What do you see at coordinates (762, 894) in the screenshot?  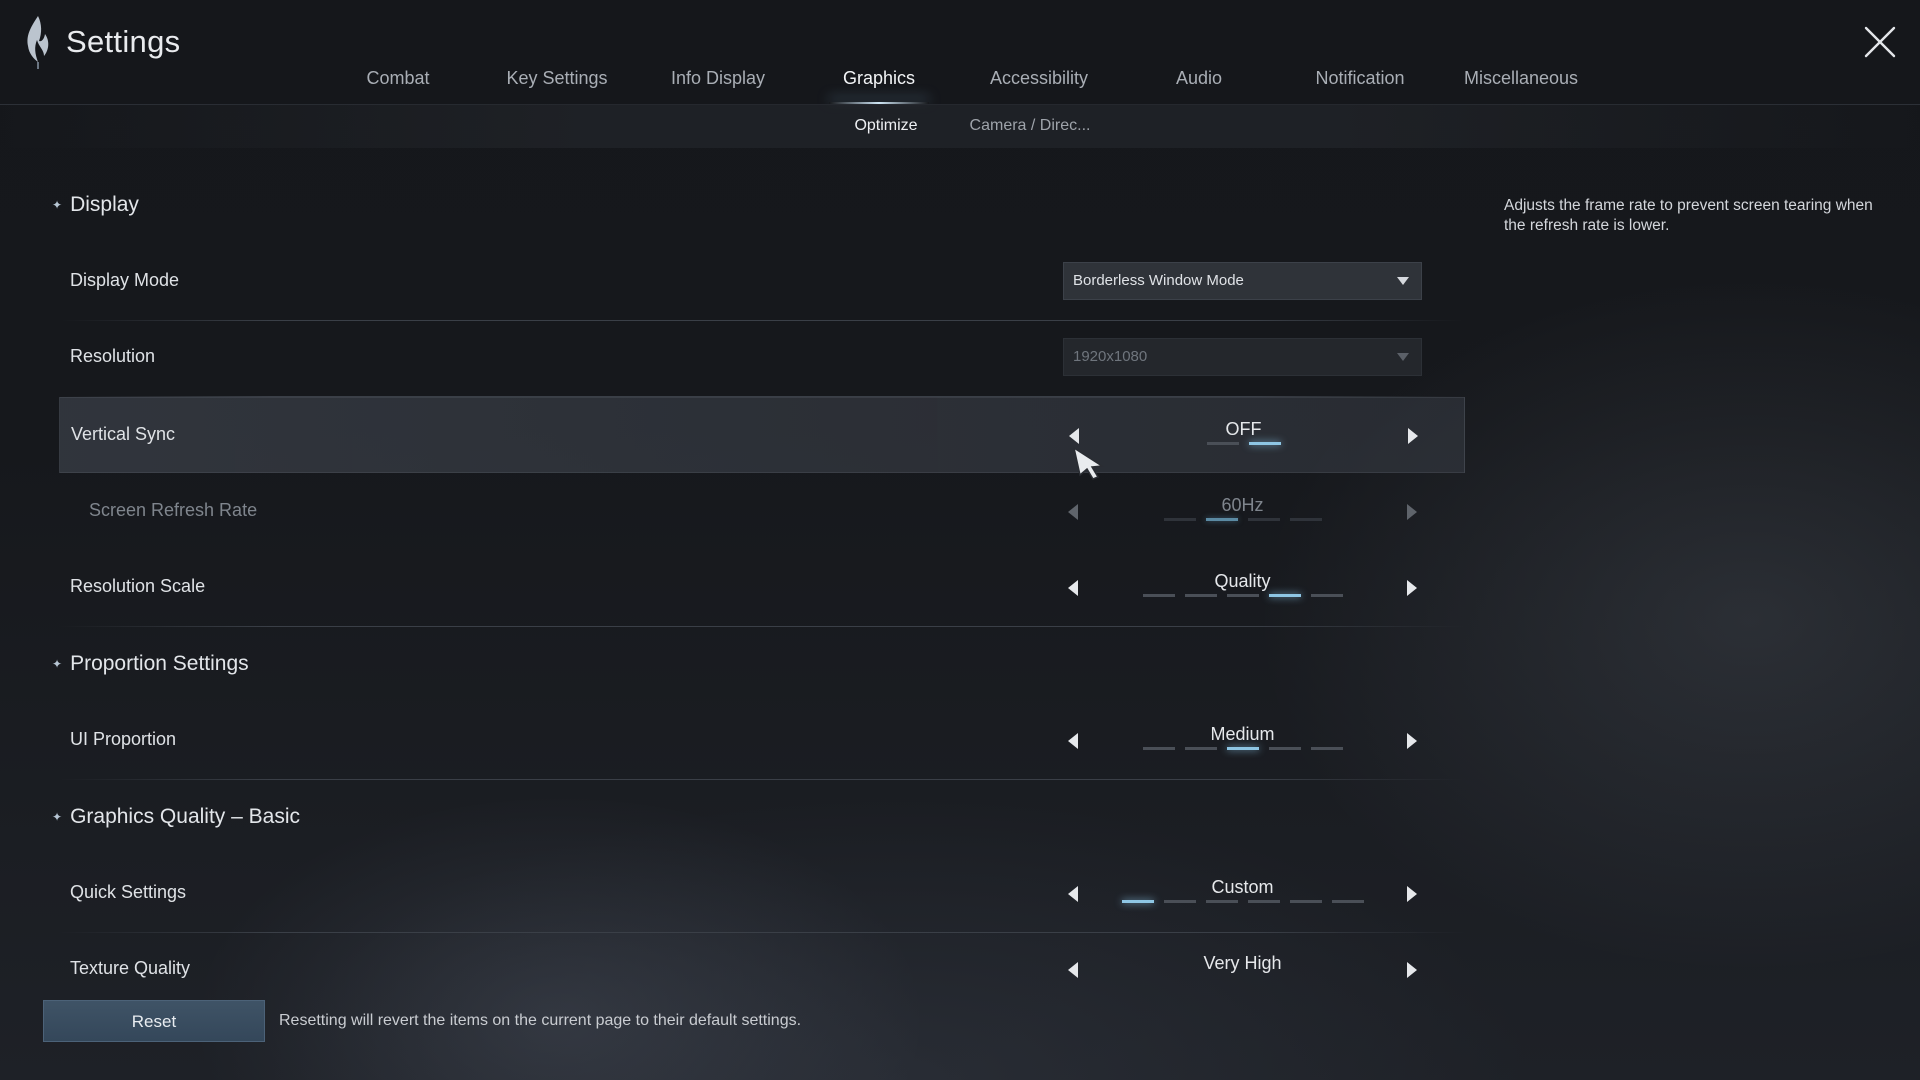 I see `setting-row-quick-settings: Quick Settings Custom` at bounding box center [762, 894].